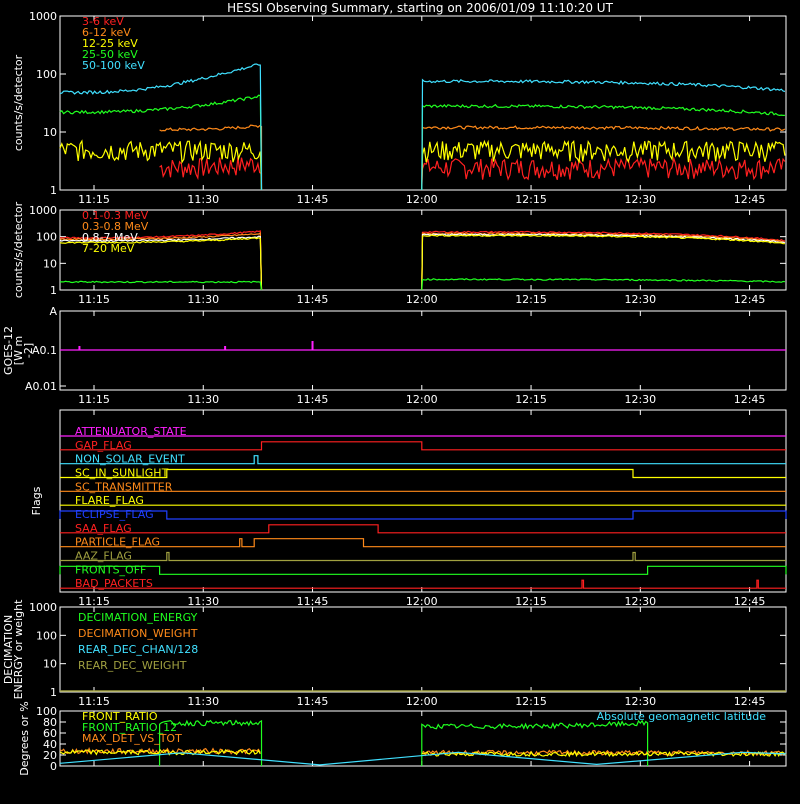 Image resolution: width=800 pixels, height=804 pixels. Describe the element at coordinates (53, 190) in the screenshot. I see `panel-lo-energy-ytick-label: 1` at that location.